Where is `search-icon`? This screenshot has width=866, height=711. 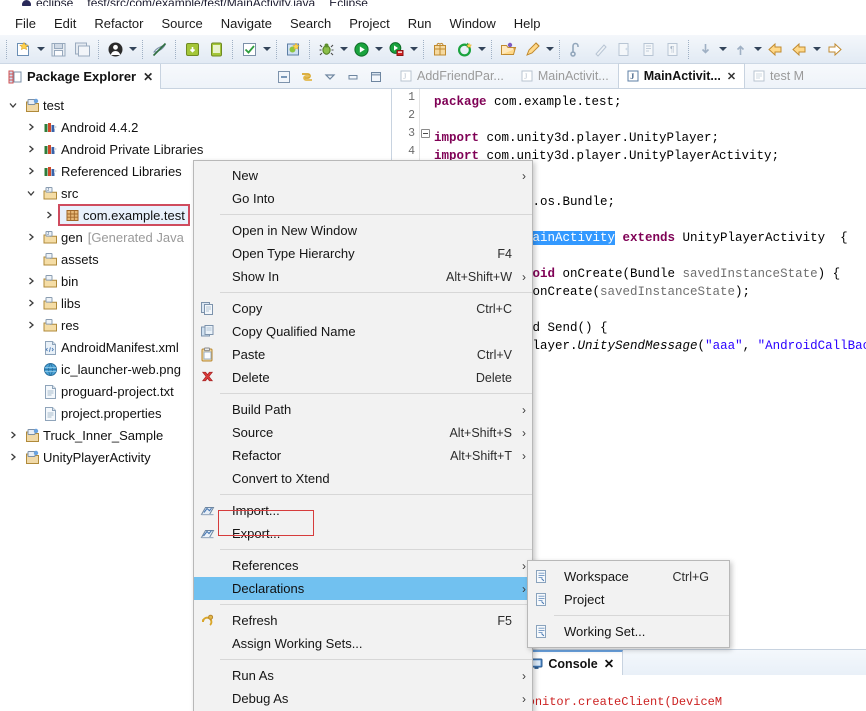 search-icon is located at coordinates (532, 49).